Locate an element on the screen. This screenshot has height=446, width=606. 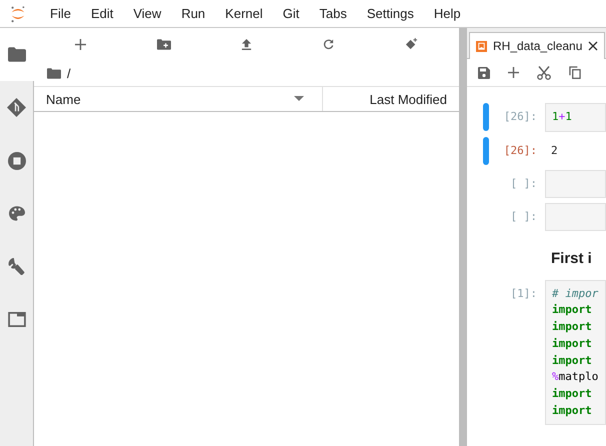
menu-item: Kernel is located at coordinates (244, 13).